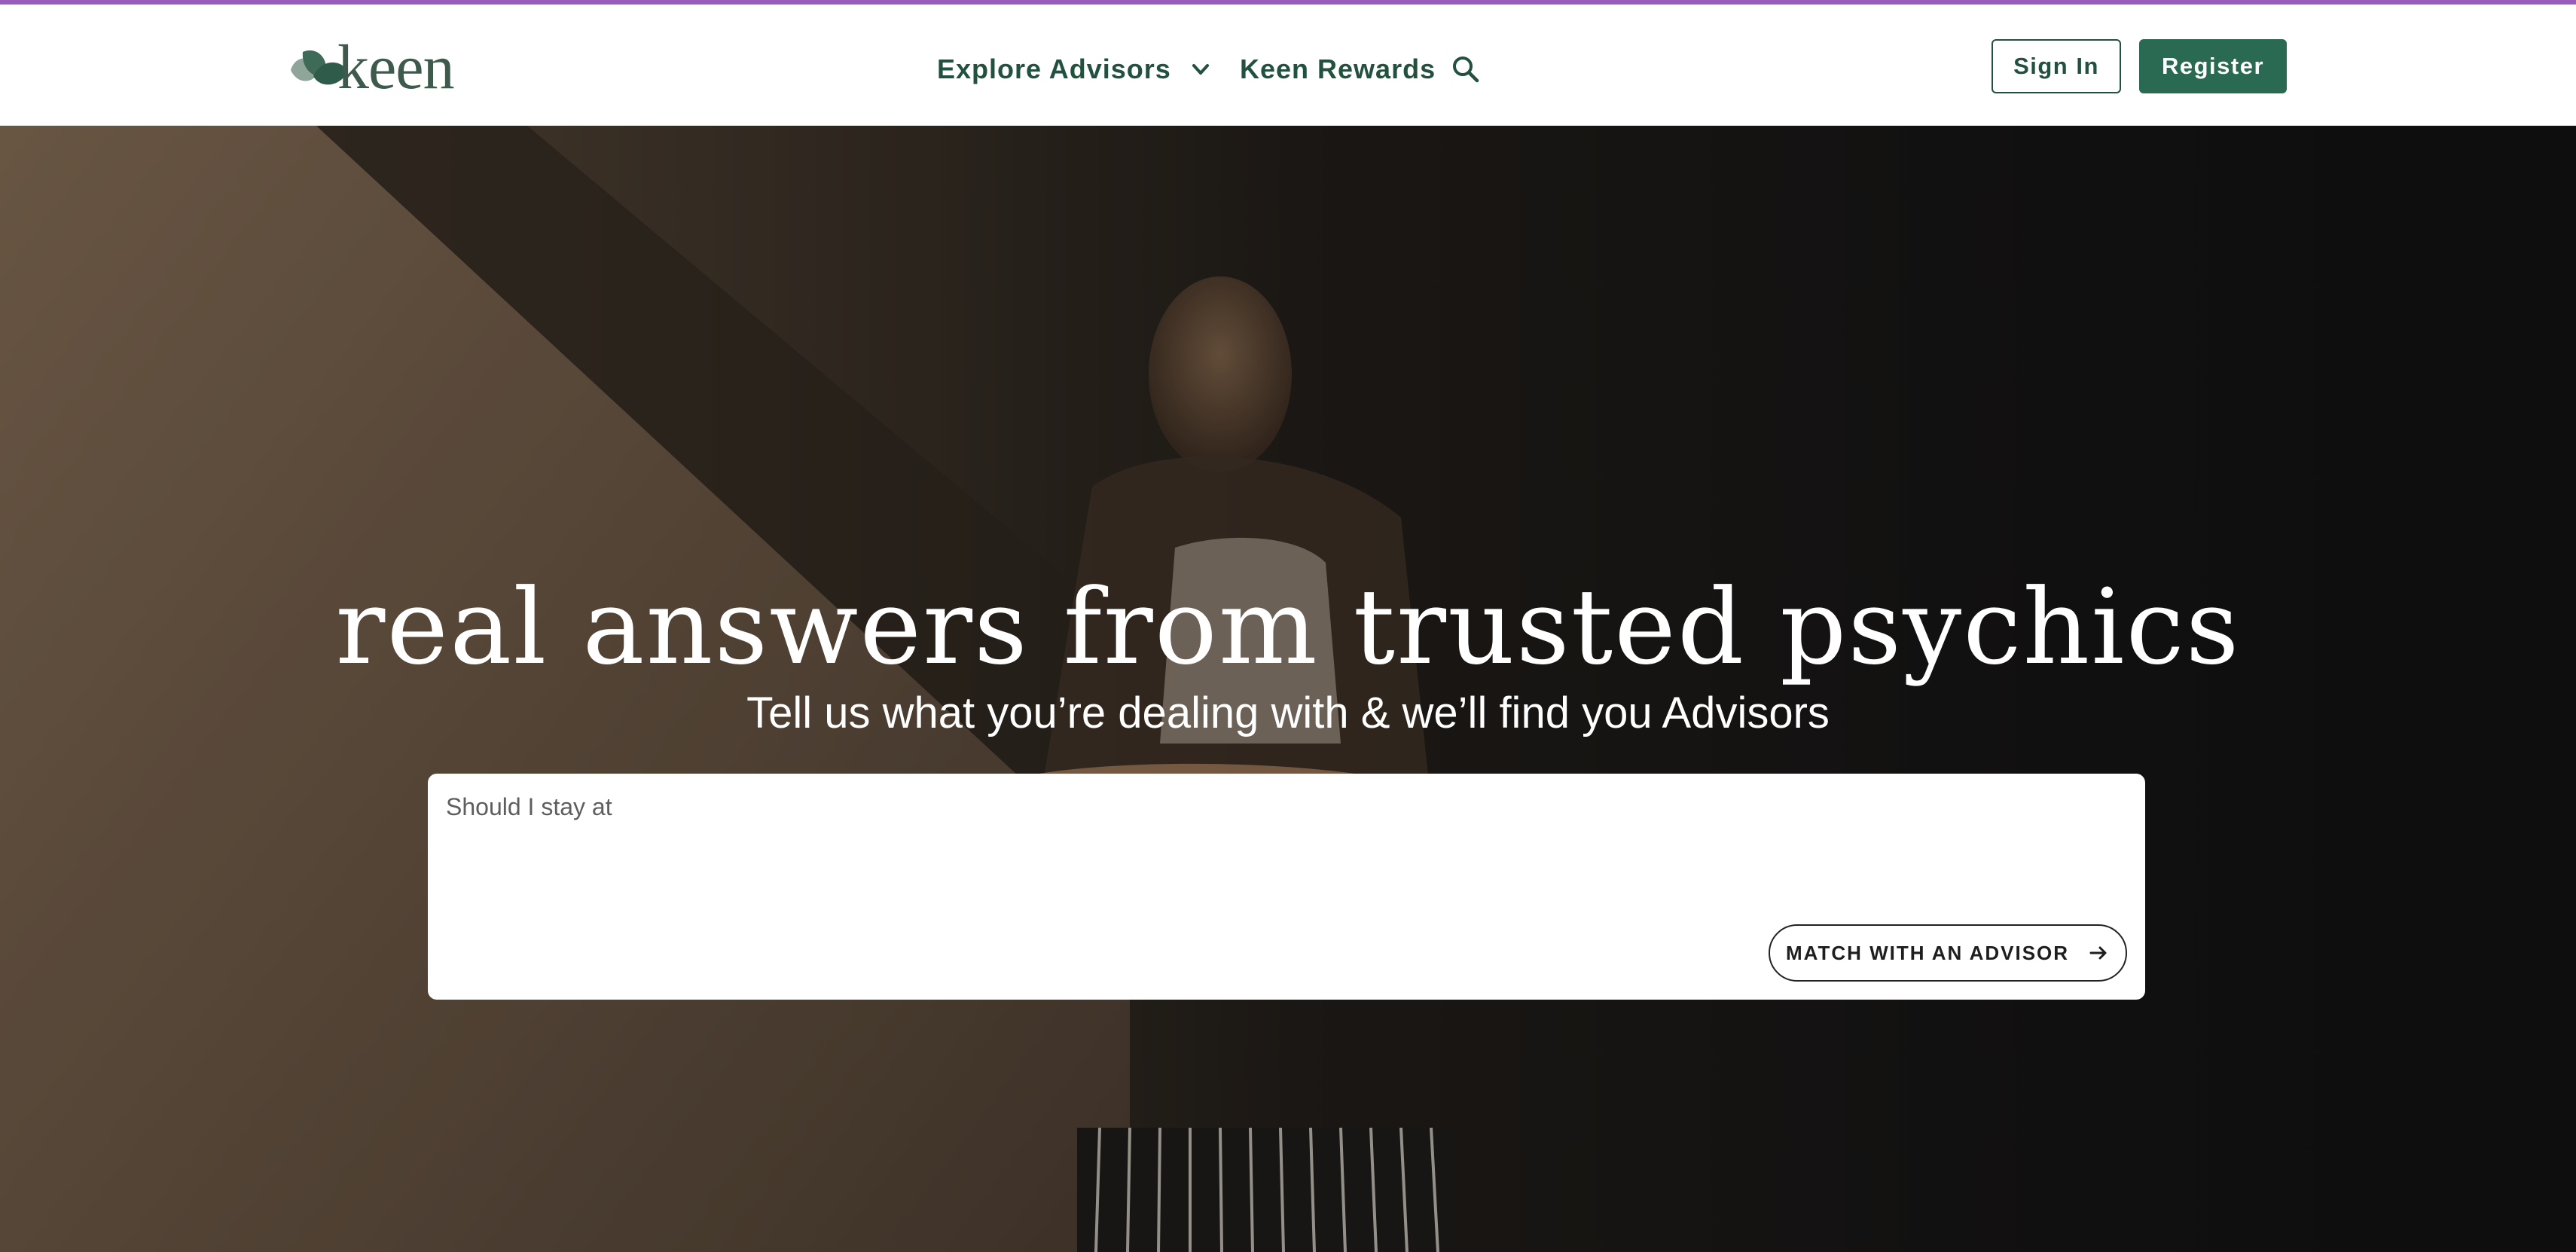 This screenshot has height=1252, width=2576. Describe the element at coordinates (2098, 953) in the screenshot. I see `arrow-right-icon` at that location.